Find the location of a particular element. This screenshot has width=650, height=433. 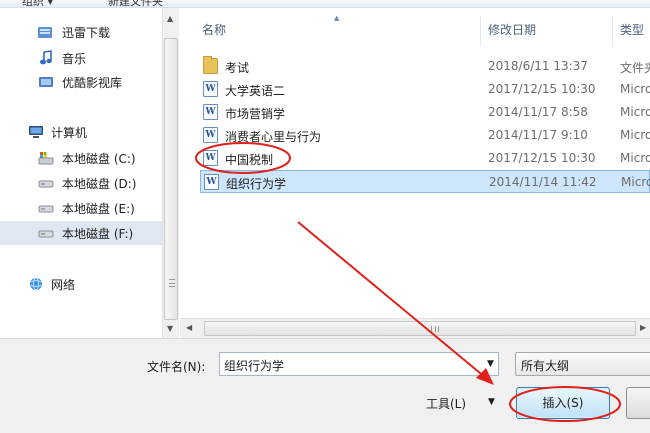

scroll-up-arrow-icon: ▲ is located at coordinates (170, 18).